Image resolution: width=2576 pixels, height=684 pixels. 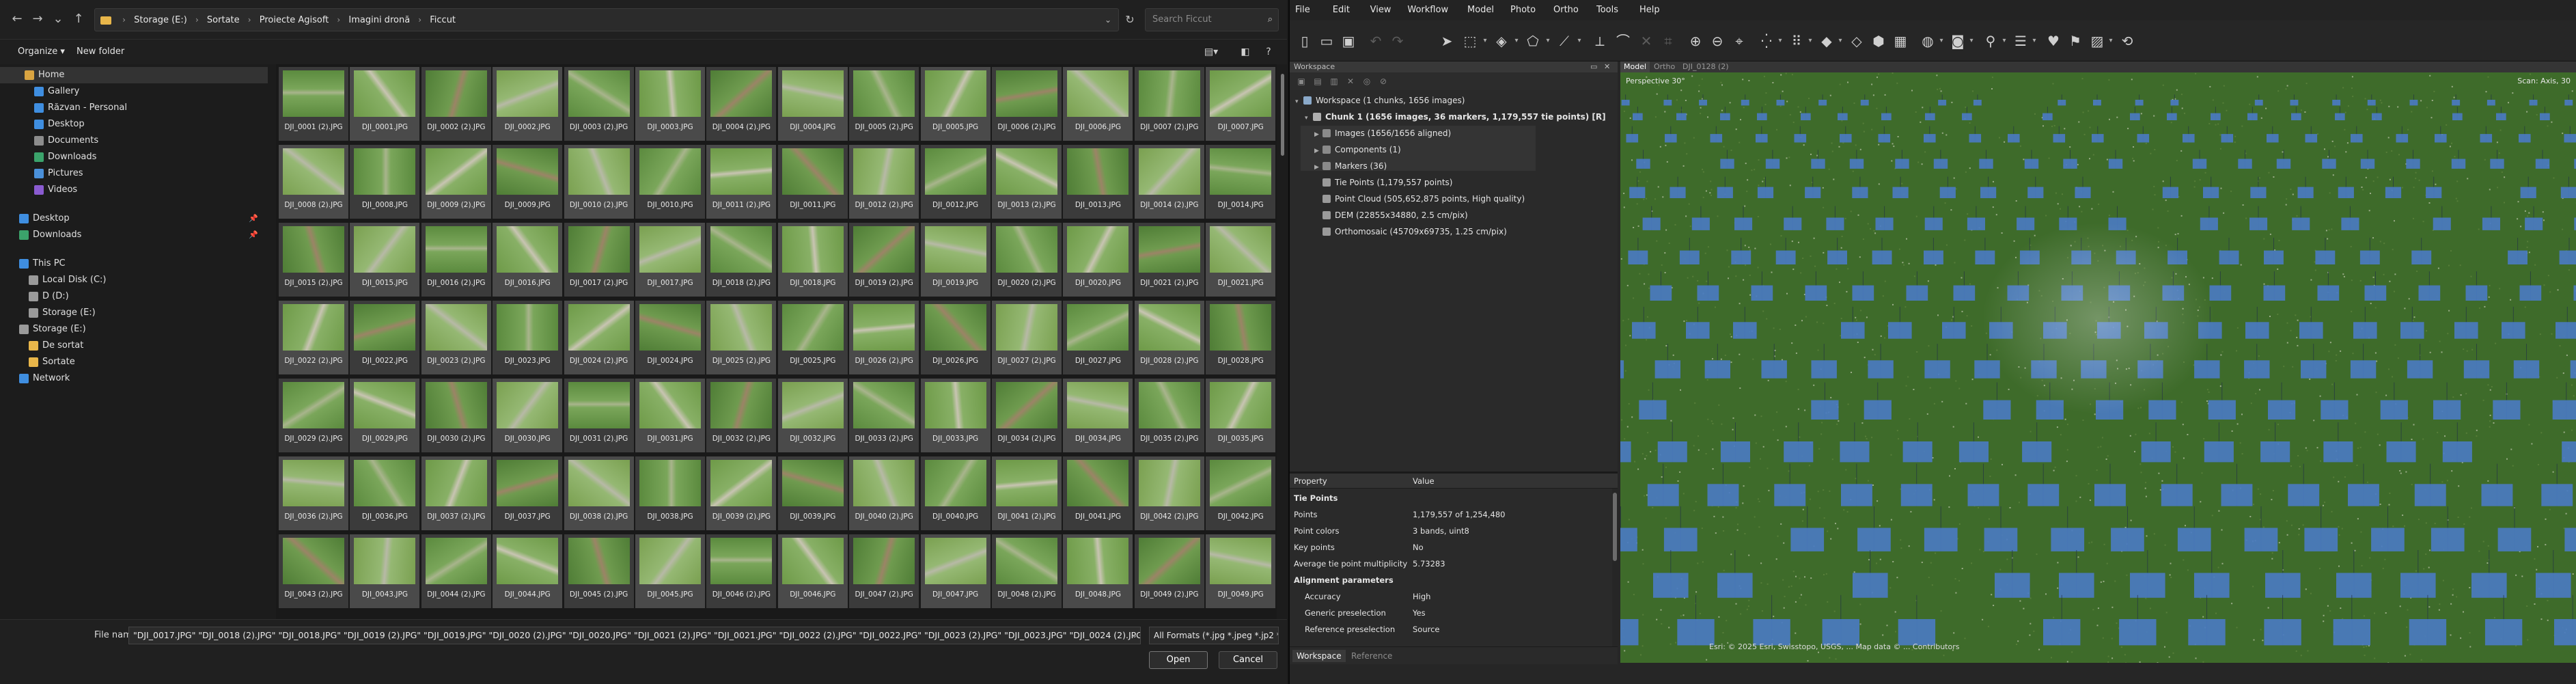 I want to click on show-basemap-icon: ◍, so click(x=1928, y=41).